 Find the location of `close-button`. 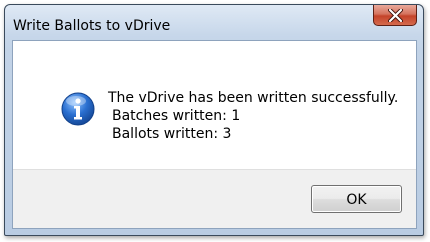

close-button is located at coordinates (395, 15).